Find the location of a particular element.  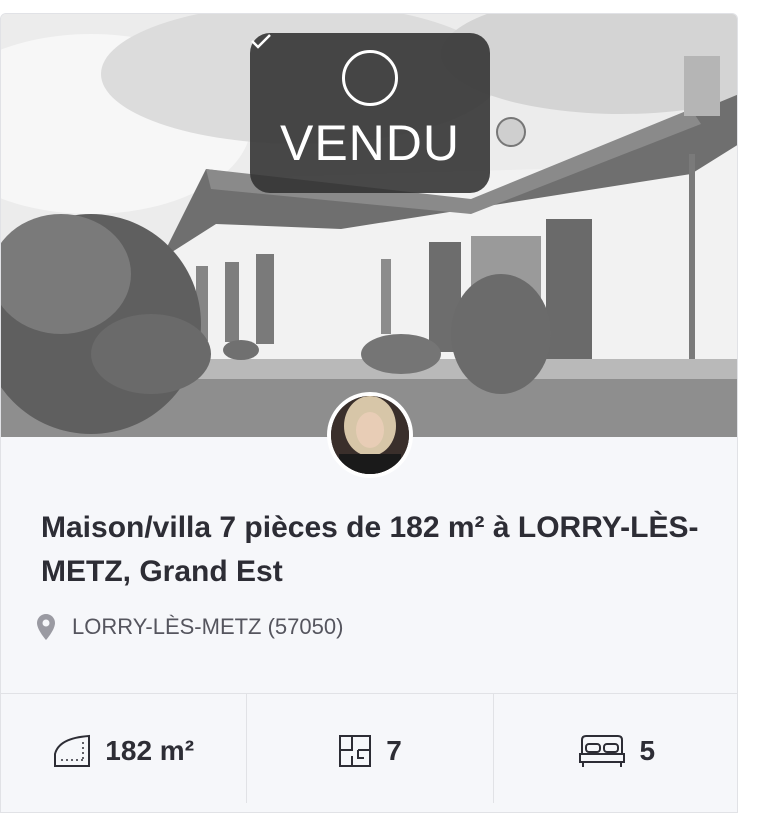

agent-avatar is located at coordinates (370, 435).